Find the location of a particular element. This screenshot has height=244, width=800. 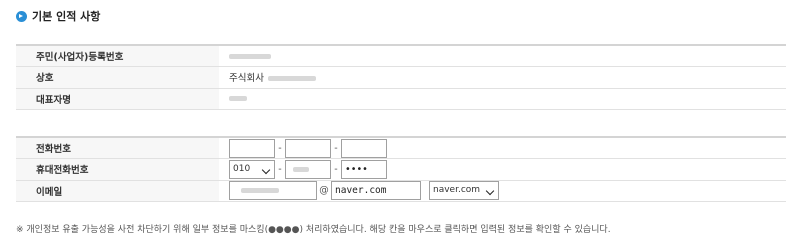

table-row: 이메일 @ naver.com naver.com is located at coordinates (401, 191).